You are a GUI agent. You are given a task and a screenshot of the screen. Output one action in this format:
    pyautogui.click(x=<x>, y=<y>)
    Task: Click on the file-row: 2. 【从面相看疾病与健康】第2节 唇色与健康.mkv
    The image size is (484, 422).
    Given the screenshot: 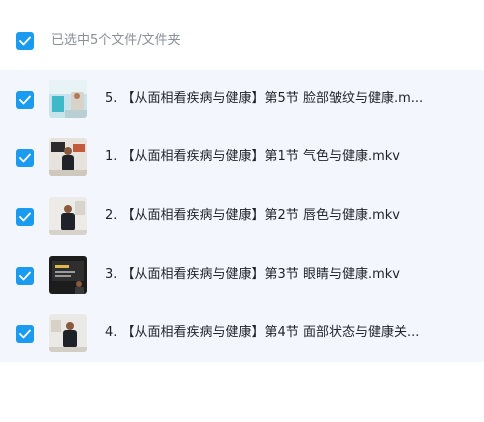 What is the action you would take?
    pyautogui.click(x=242, y=216)
    